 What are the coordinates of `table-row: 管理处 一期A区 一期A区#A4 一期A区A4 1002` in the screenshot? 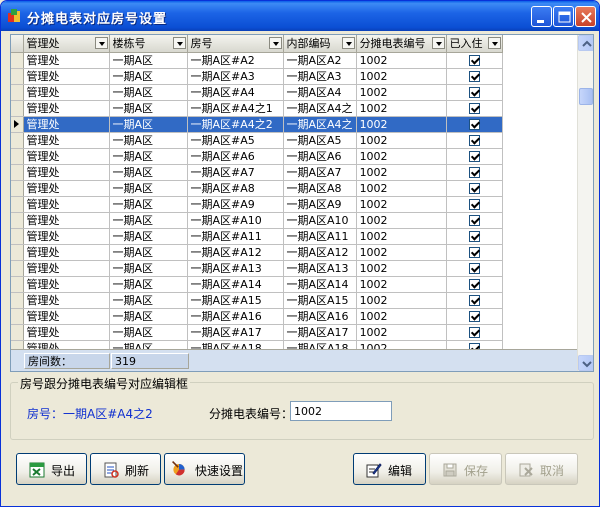 It's located at (257, 92).